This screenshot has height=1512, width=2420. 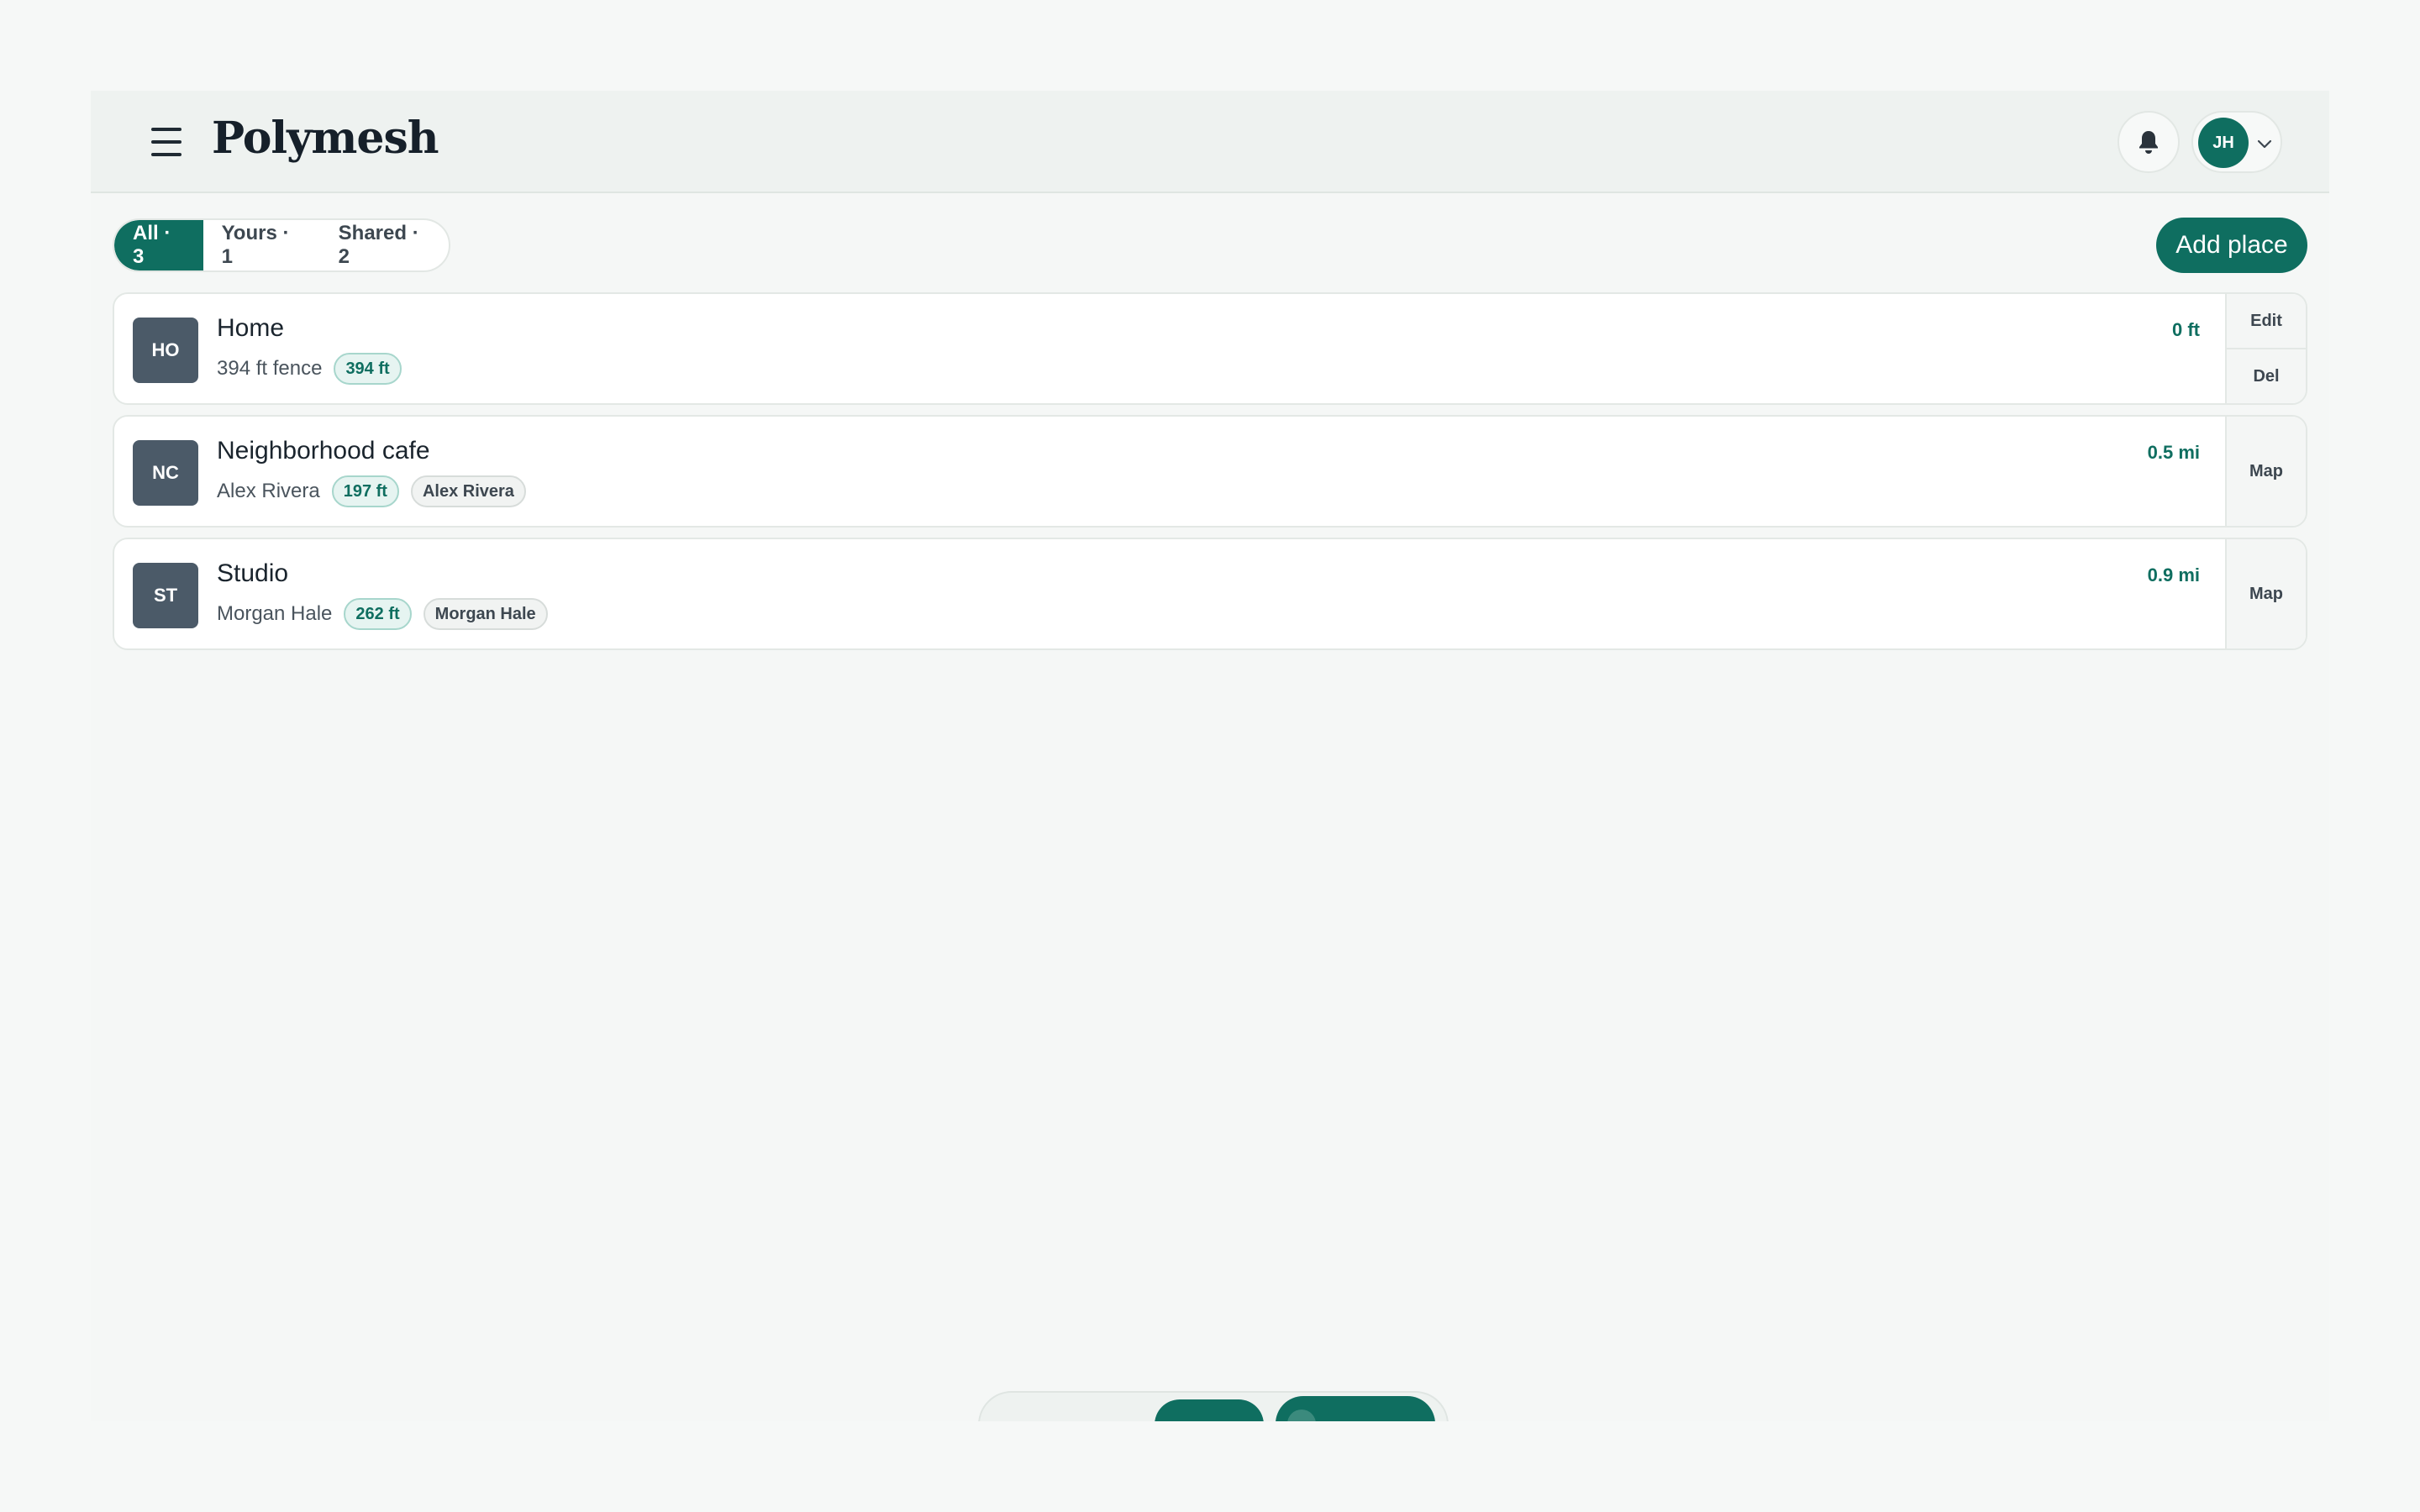 What do you see at coordinates (2267, 321) in the screenshot?
I see `edit-button: Edit` at bounding box center [2267, 321].